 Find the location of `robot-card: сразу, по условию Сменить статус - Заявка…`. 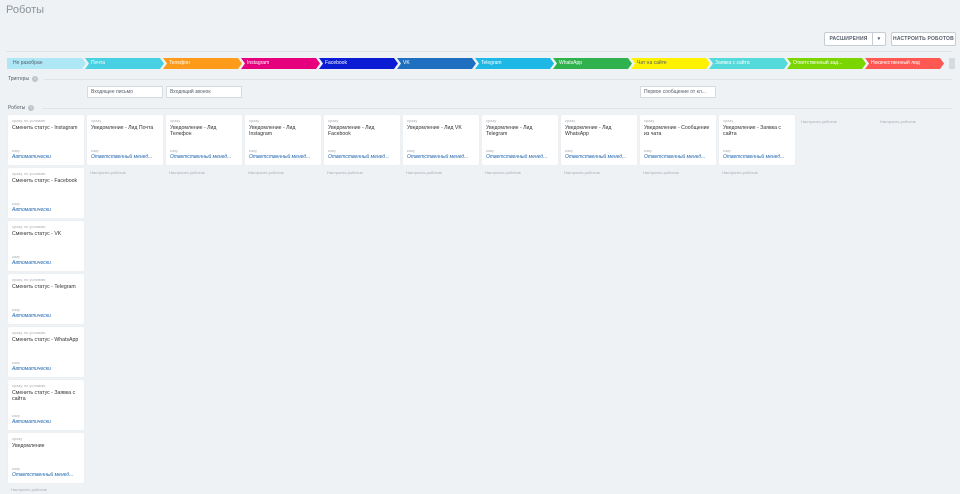

robot-card: сразу, по условию Сменить статус - Заявка… is located at coordinates (46, 405).